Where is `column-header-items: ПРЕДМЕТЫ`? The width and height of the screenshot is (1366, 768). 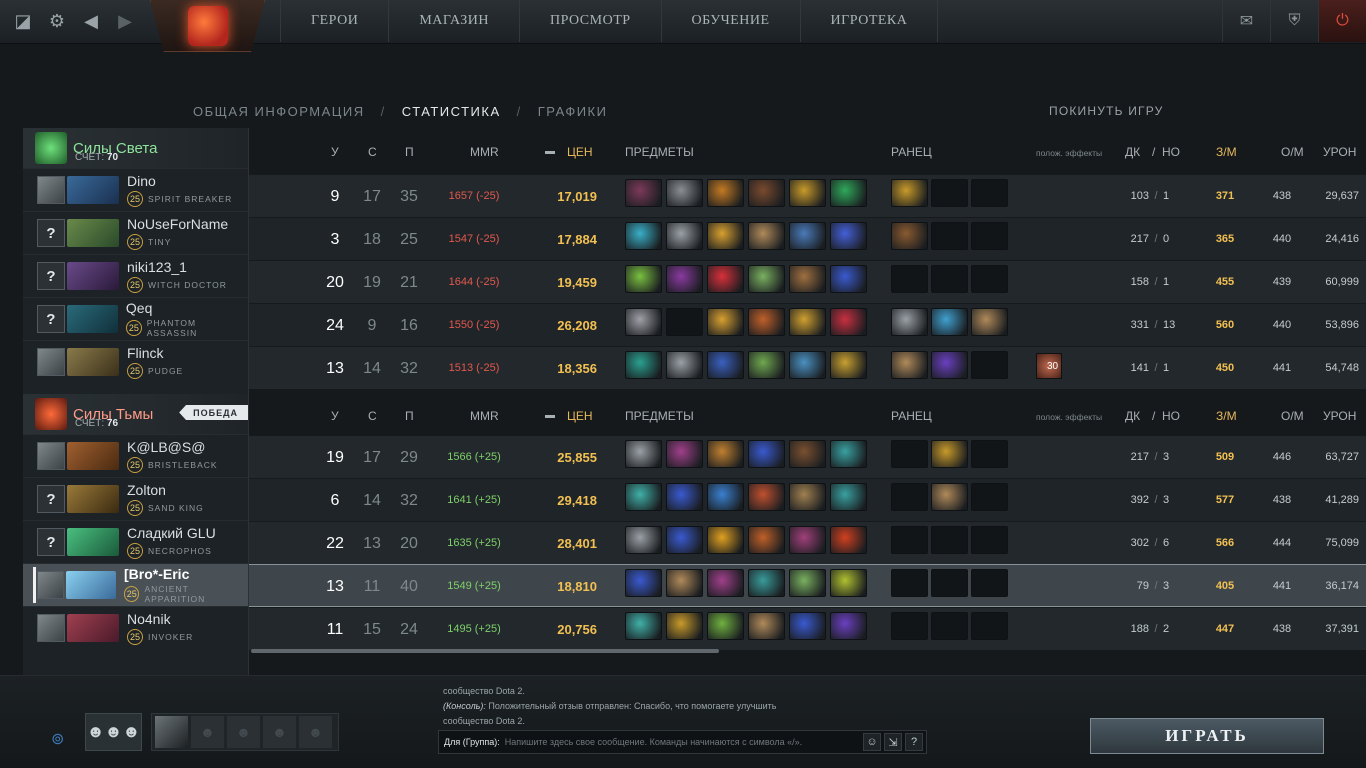 column-header-items: ПРЕДМЕТЫ is located at coordinates (659, 416).